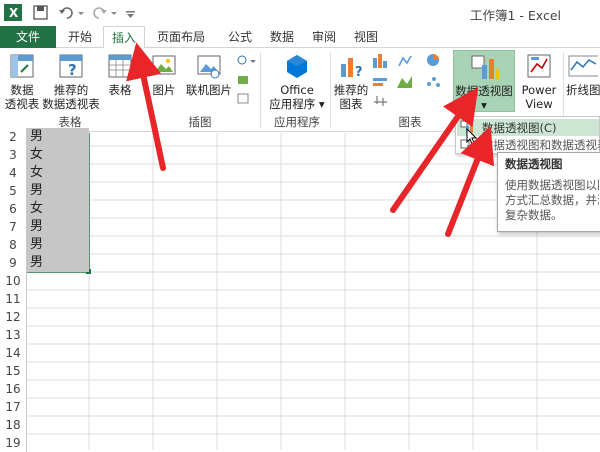  Describe the element at coordinates (351, 82) in the screenshot. I see `recommended-charts-button: ? 推荐的 图表` at that location.